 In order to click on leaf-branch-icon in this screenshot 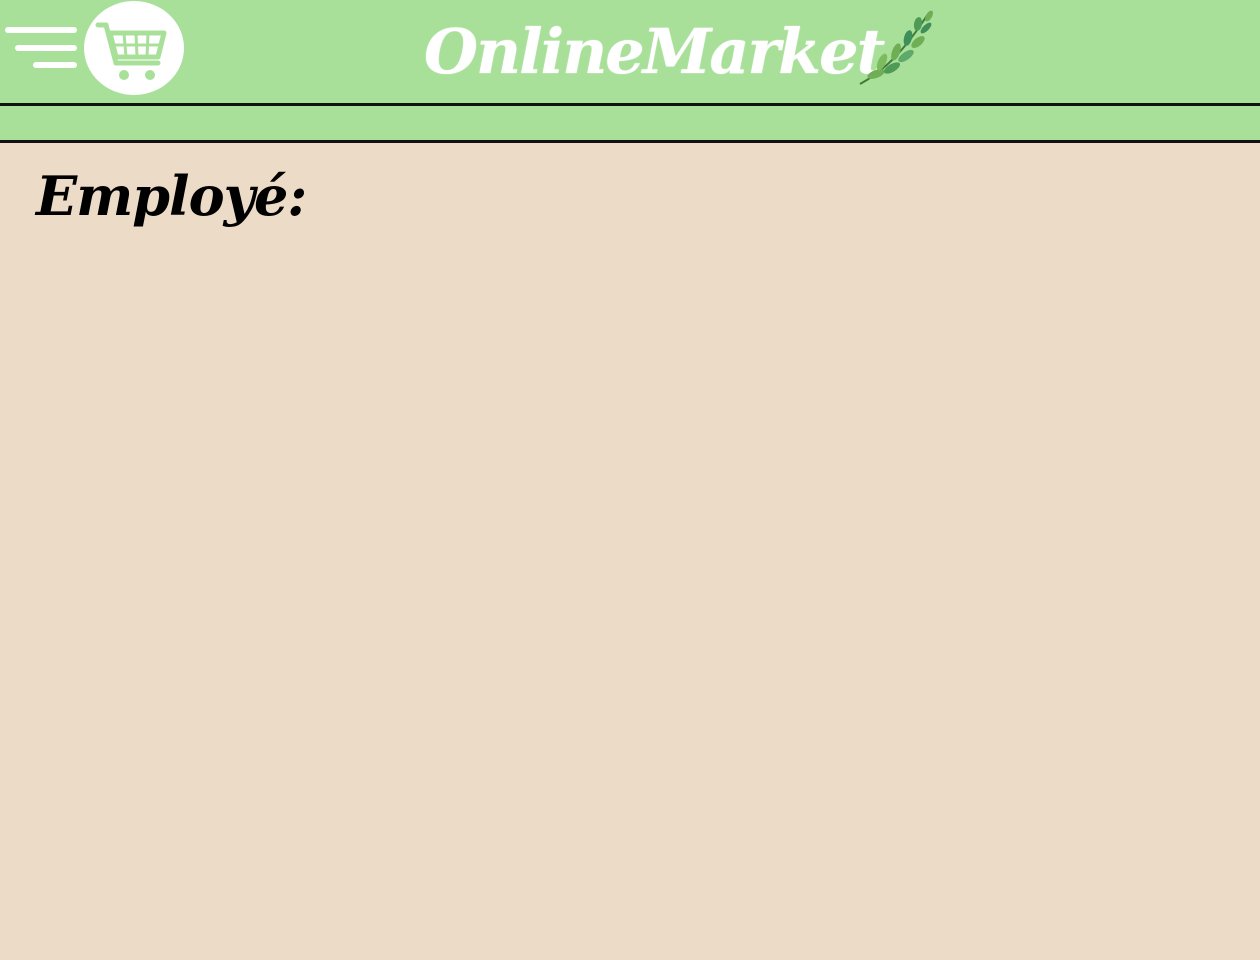, I will do `click(896, 49)`.